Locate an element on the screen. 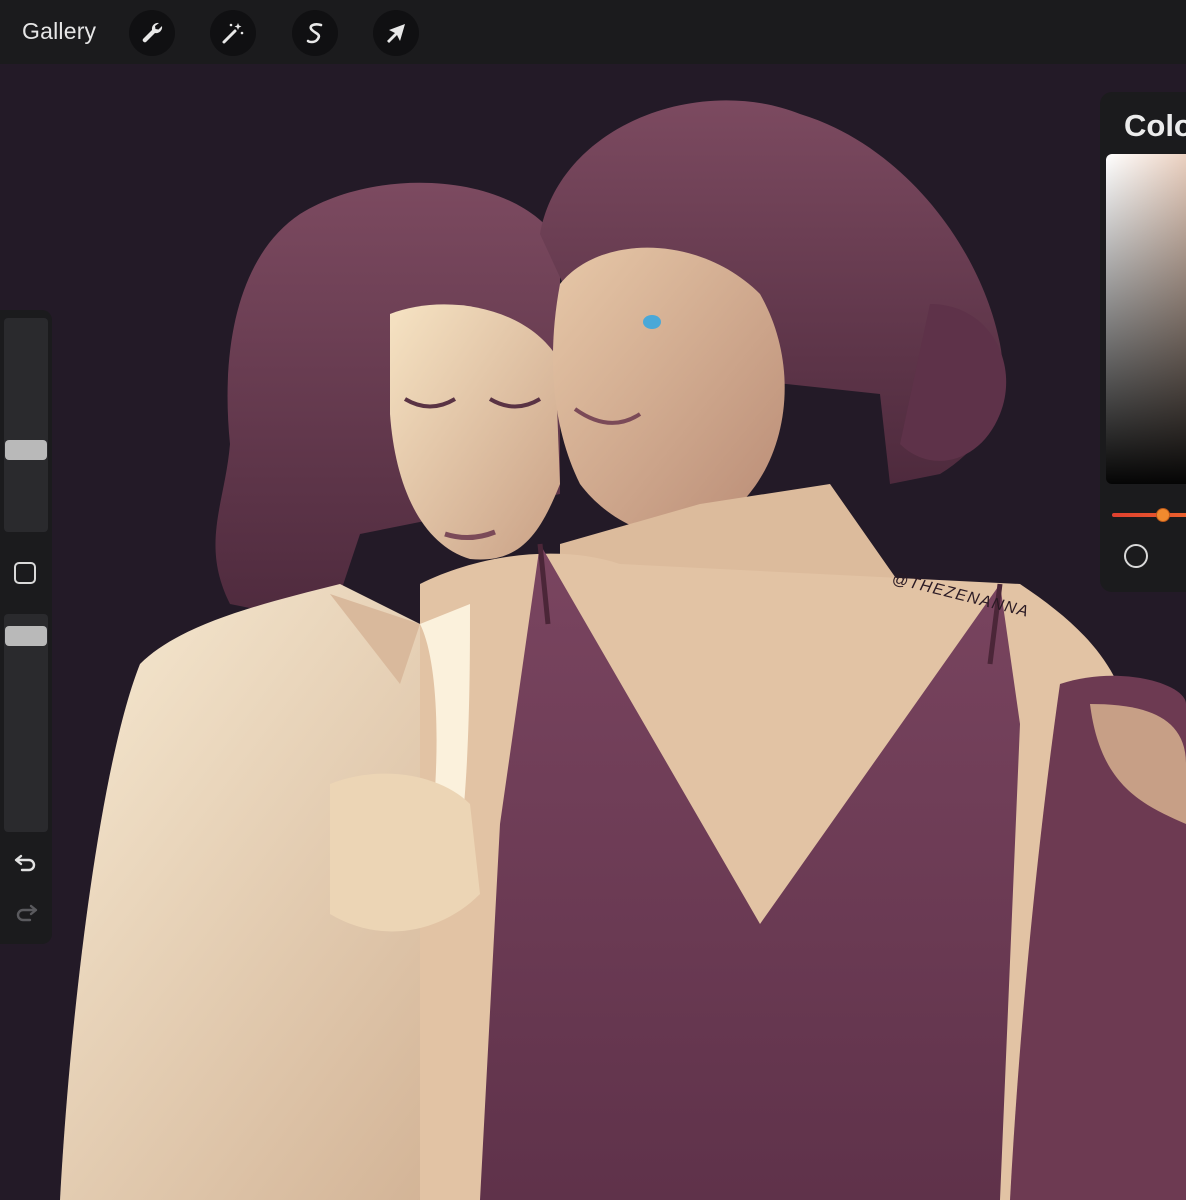 The width and height of the screenshot is (1186, 1200). brush-size-thumb is located at coordinates (26, 450).